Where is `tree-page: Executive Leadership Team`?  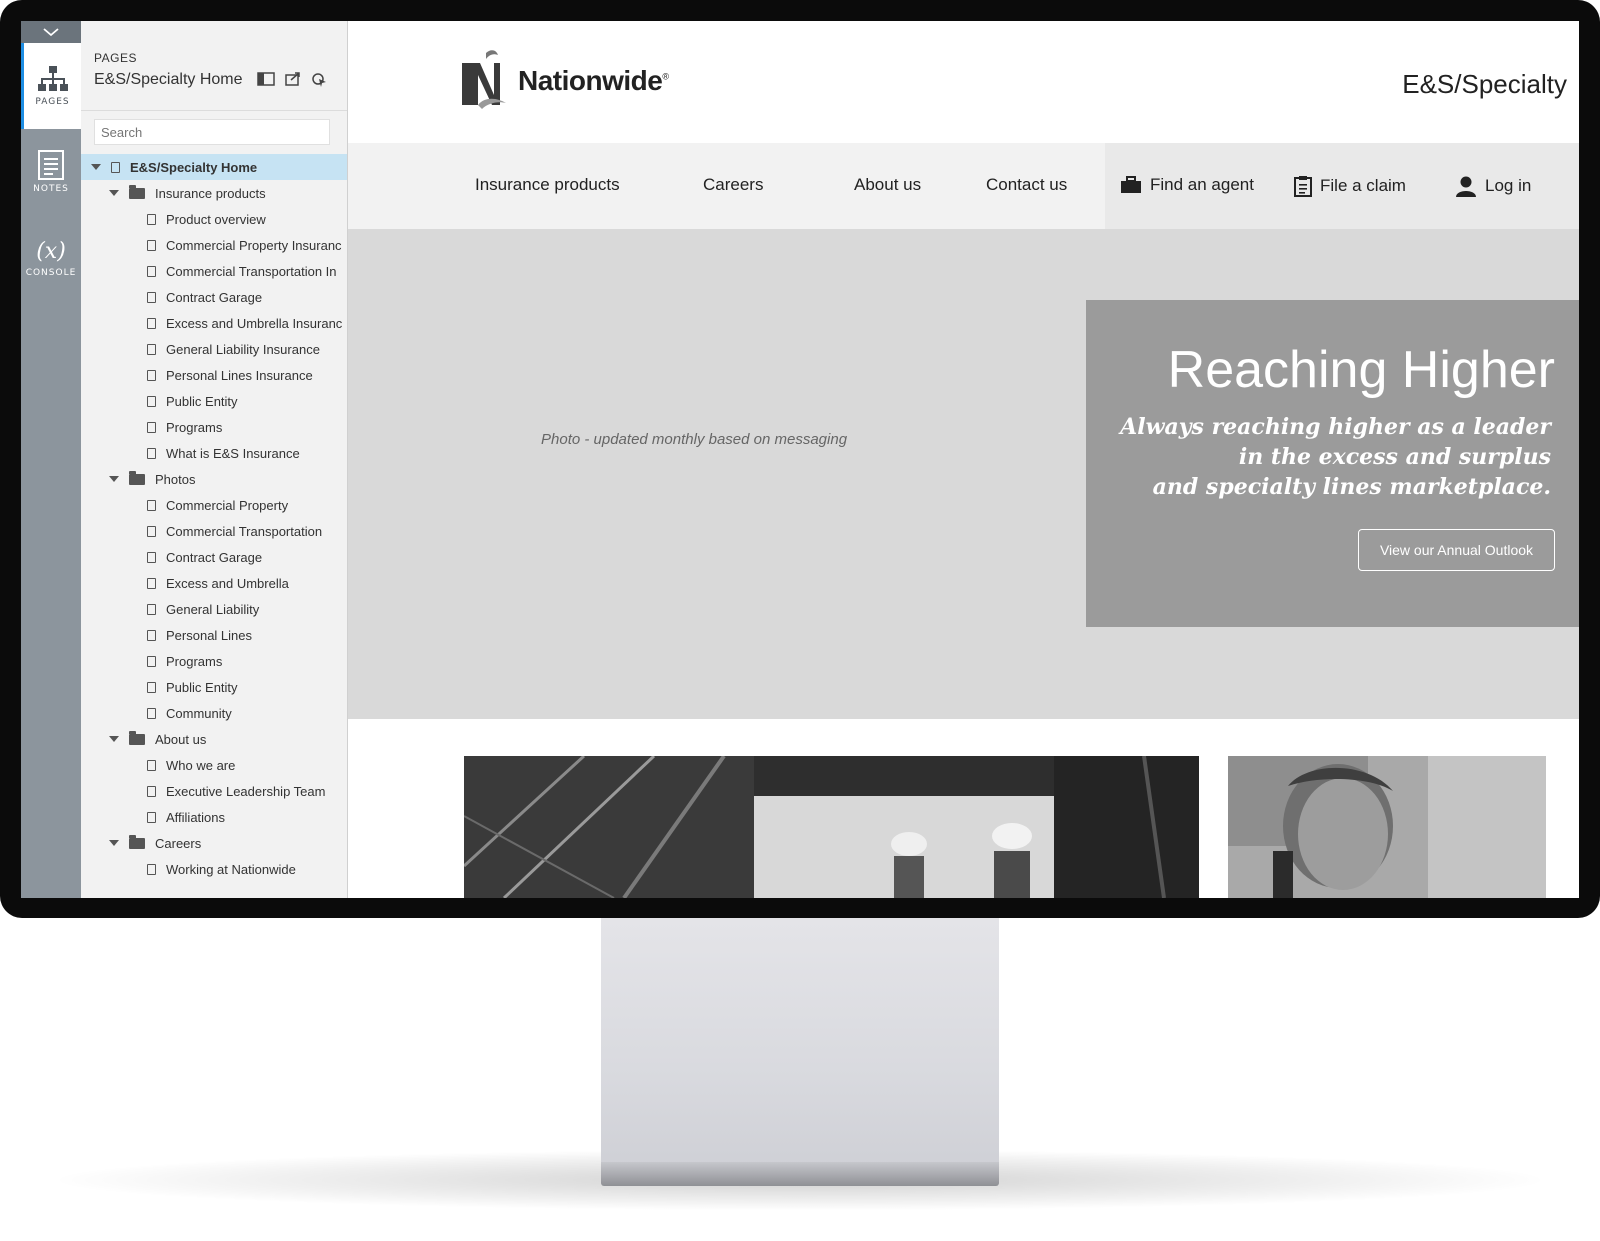 tree-page: Executive Leadership Team is located at coordinates (214, 791).